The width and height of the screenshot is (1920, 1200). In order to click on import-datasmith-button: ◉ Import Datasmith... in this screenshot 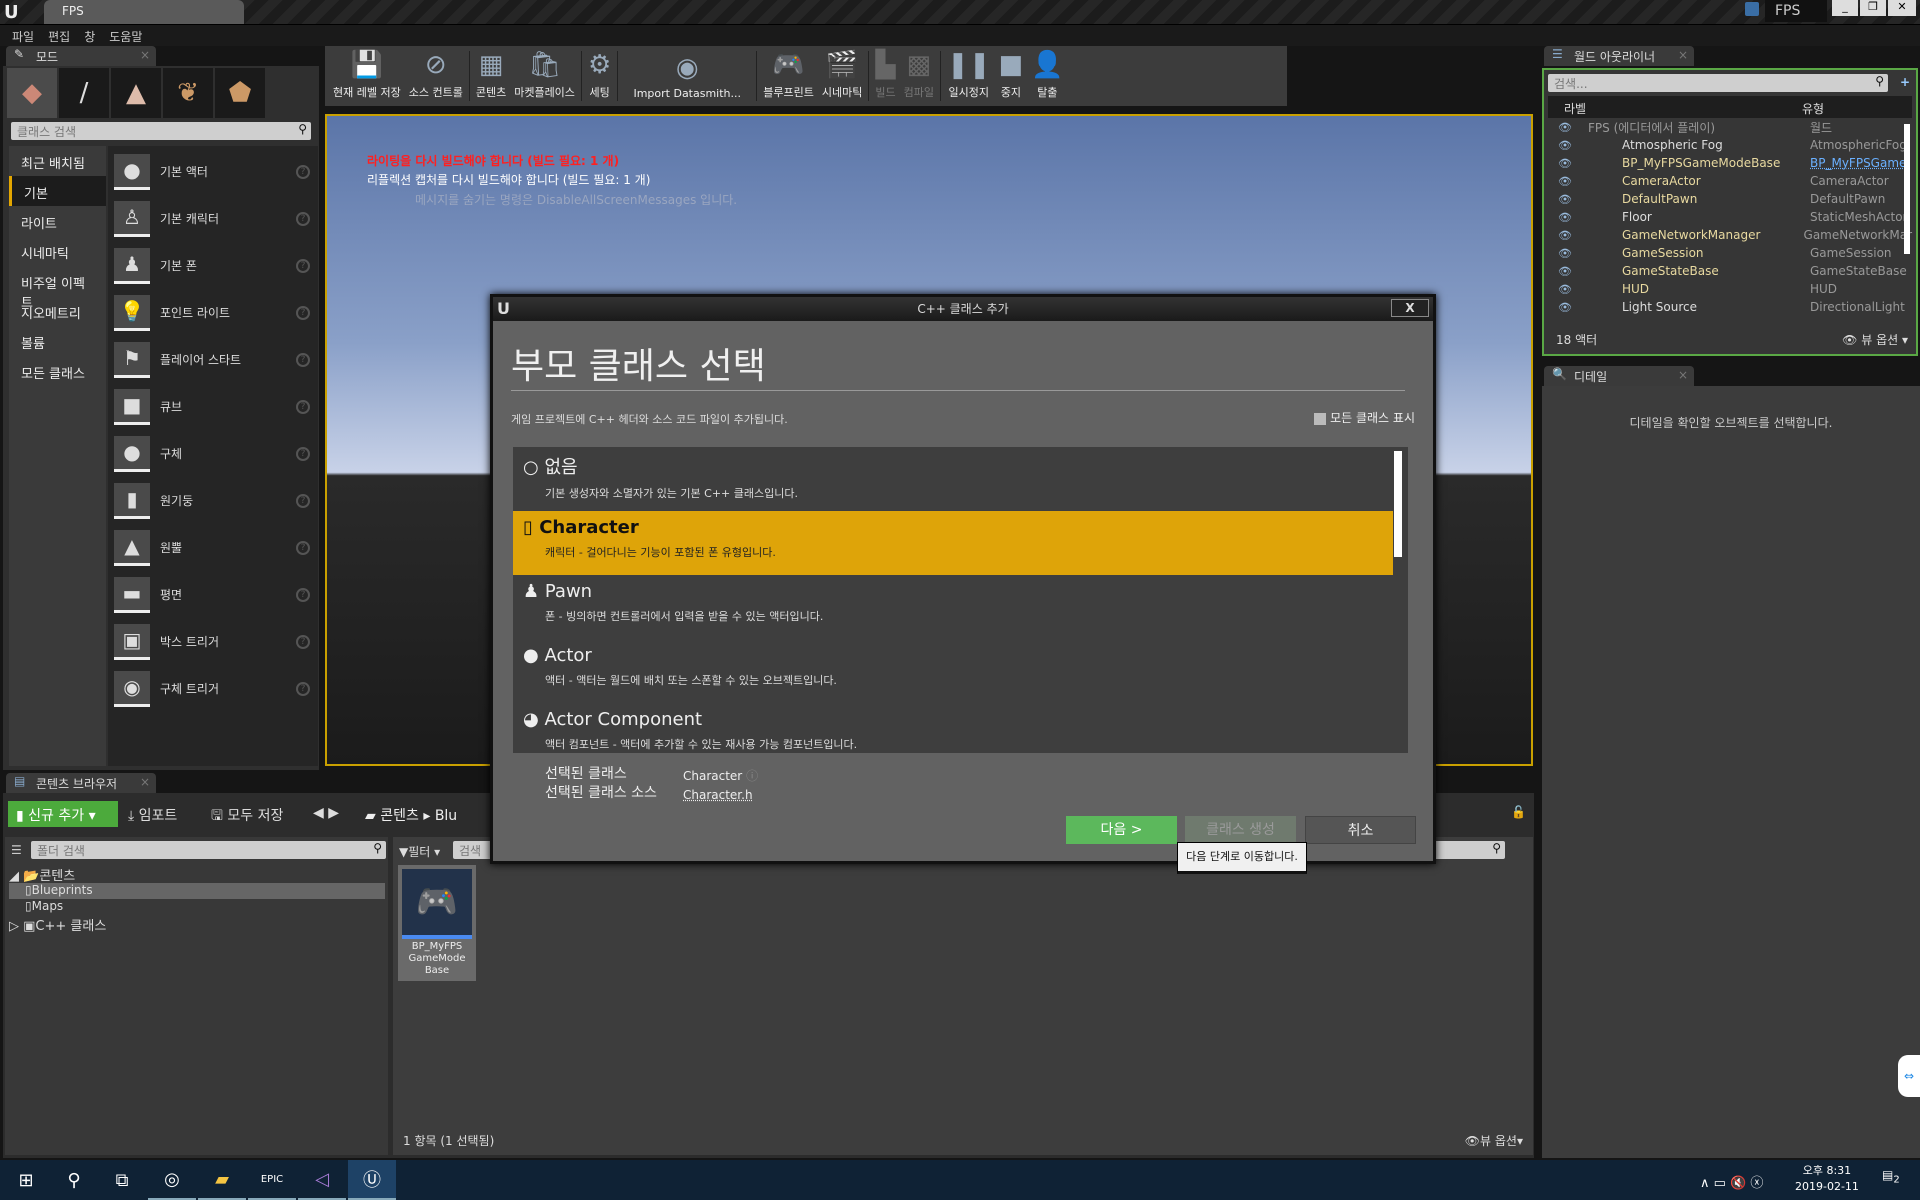, I will do `click(687, 76)`.